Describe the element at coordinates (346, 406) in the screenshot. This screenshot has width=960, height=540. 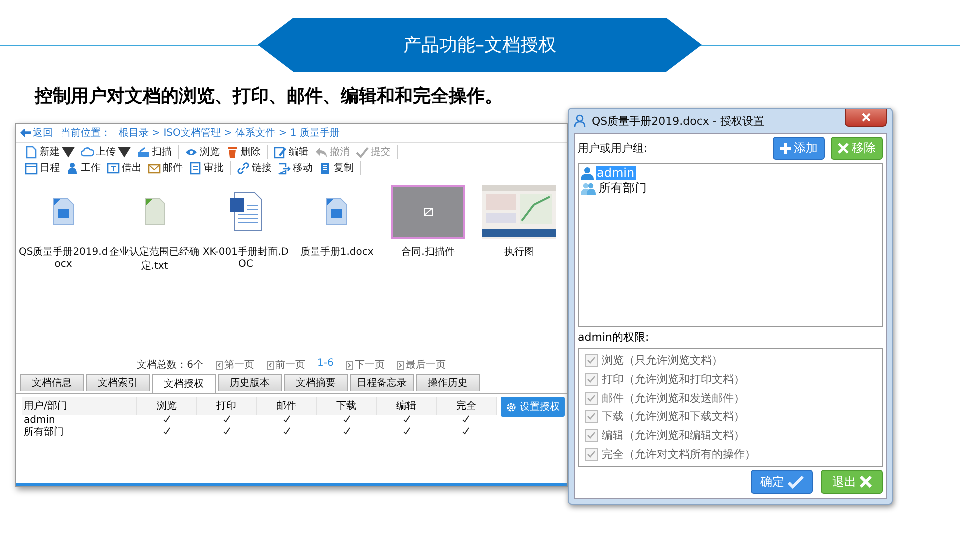
I see `column-header: 下载` at that location.